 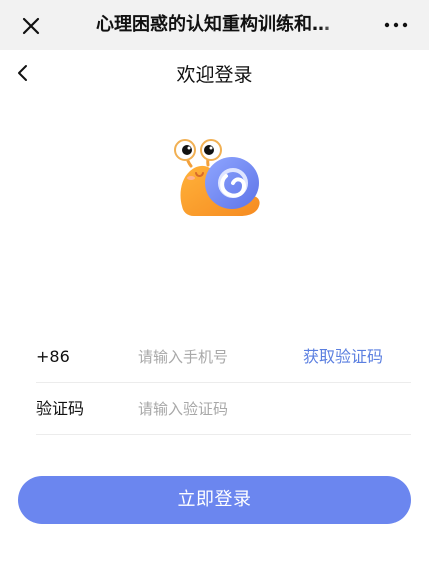 I want to click on phone-input, so click(x=213, y=357).